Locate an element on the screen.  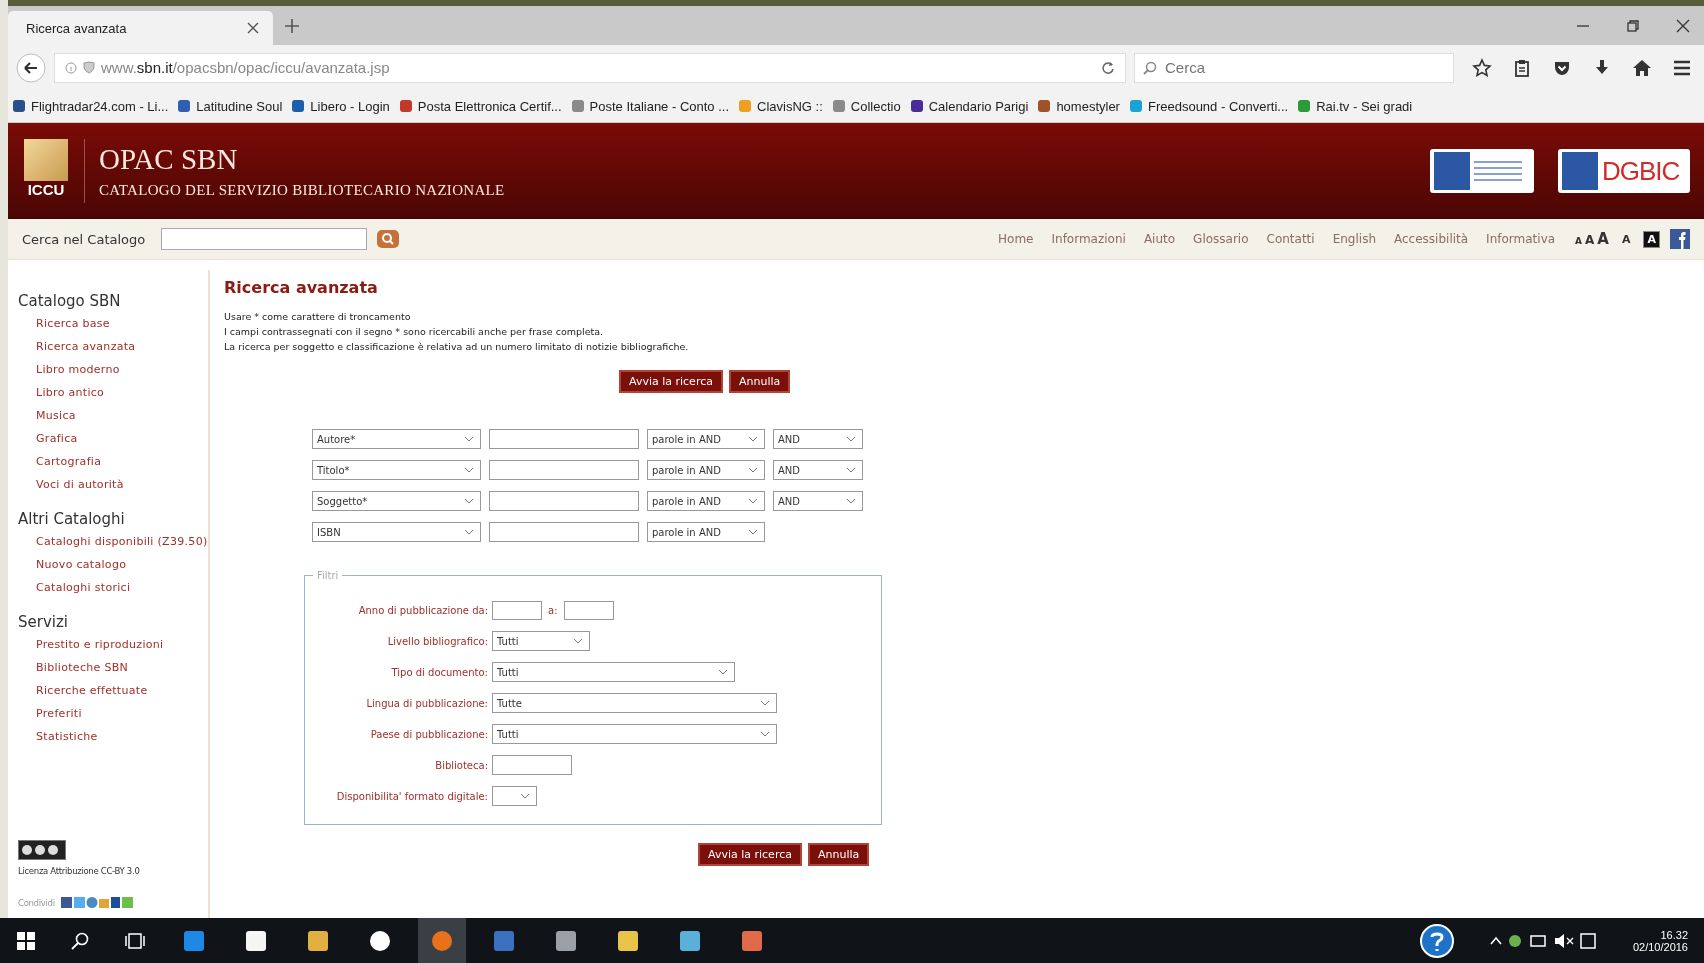
address-field: www.sbn.it/opacsbn/opac/iccu/avanzata.jsp is located at coordinates (590, 67).